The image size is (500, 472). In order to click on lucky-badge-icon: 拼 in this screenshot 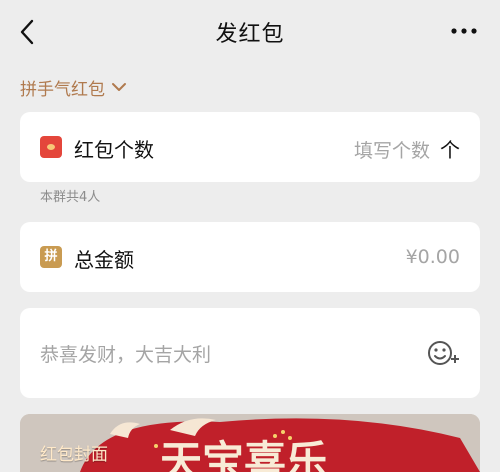, I will do `click(51, 257)`.